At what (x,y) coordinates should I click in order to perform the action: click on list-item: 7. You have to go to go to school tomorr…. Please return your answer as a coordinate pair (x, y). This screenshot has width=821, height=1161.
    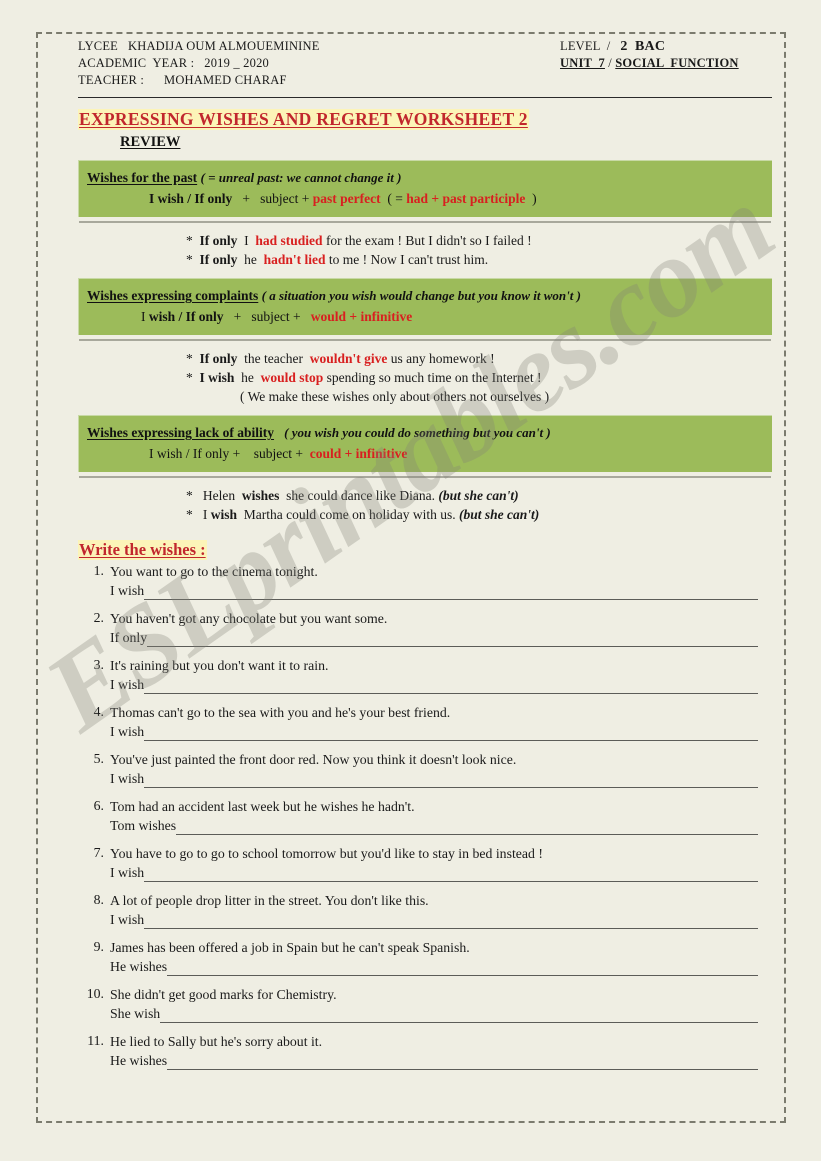
    Looking at the image, I should click on (425, 863).